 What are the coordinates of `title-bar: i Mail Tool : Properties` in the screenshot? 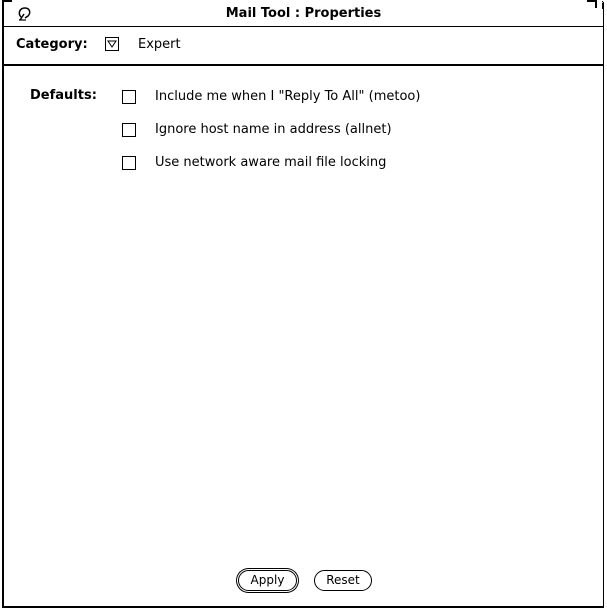 It's located at (303, 13).